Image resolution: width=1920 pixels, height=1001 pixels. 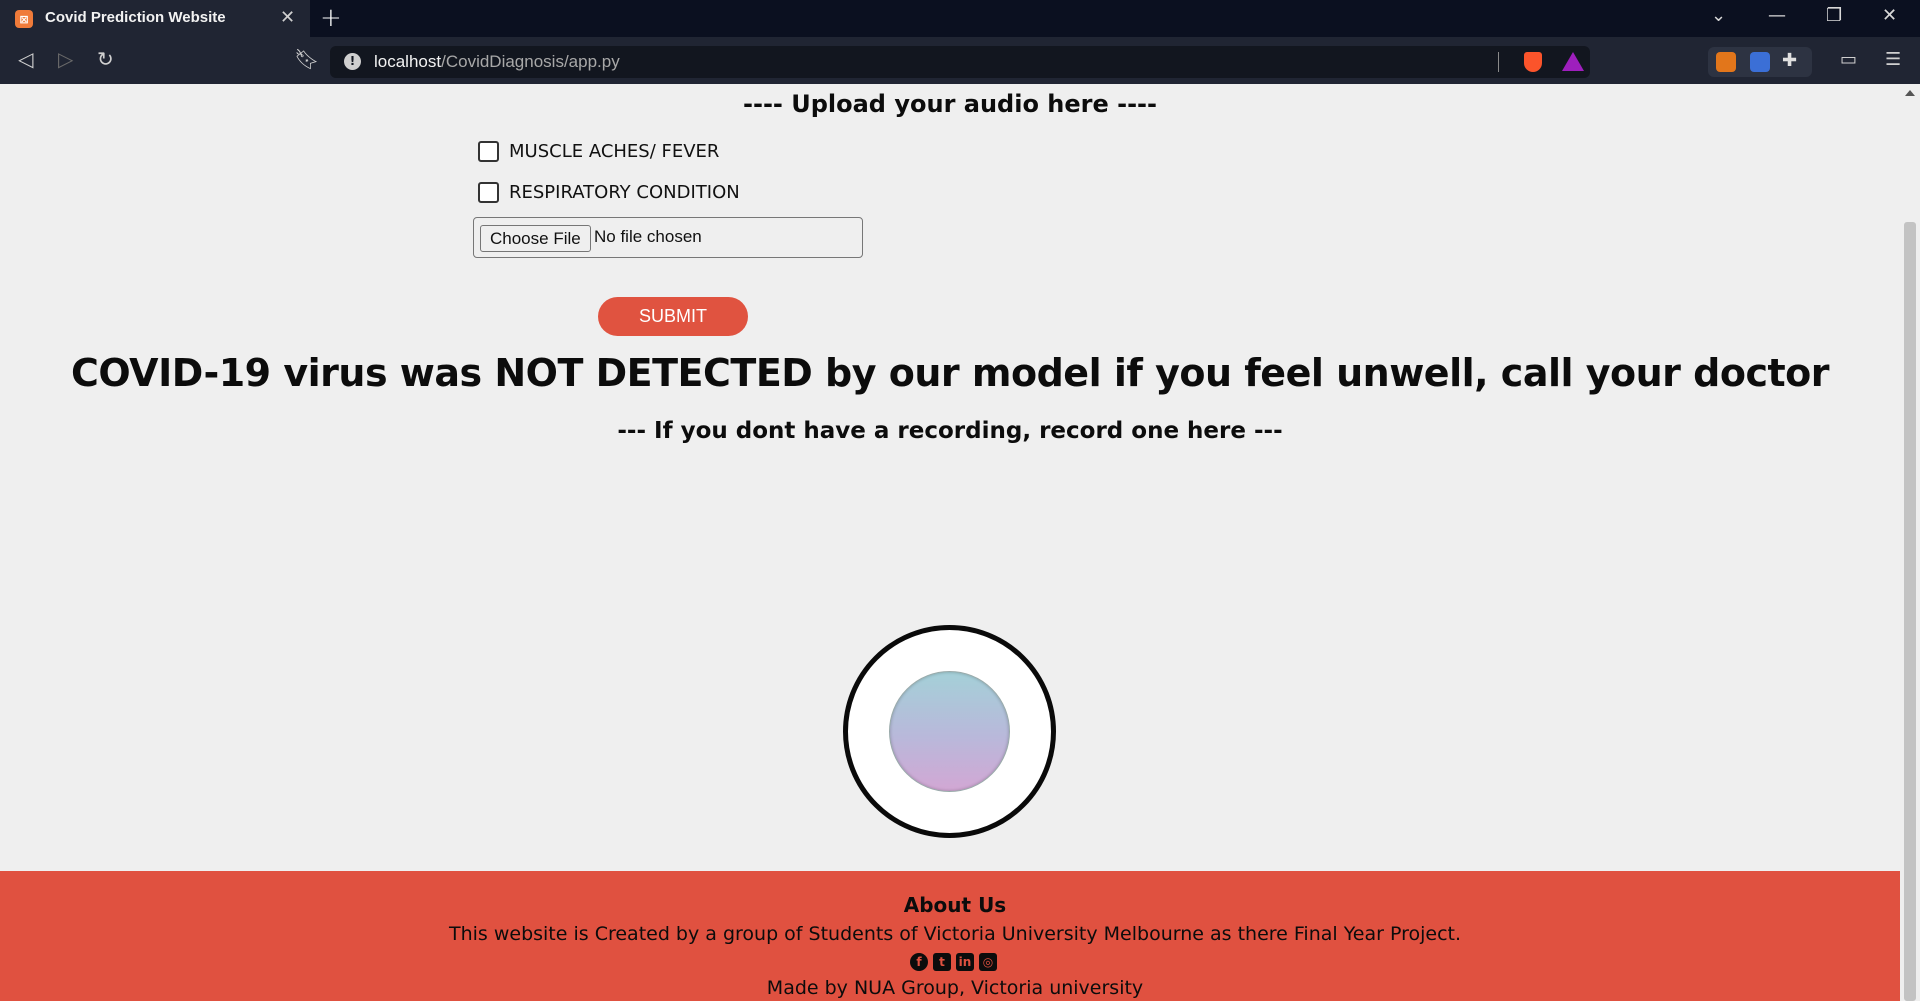 What do you see at coordinates (955, 905) in the screenshot?
I see `footer-title: About Us` at bounding box center [955, 905].